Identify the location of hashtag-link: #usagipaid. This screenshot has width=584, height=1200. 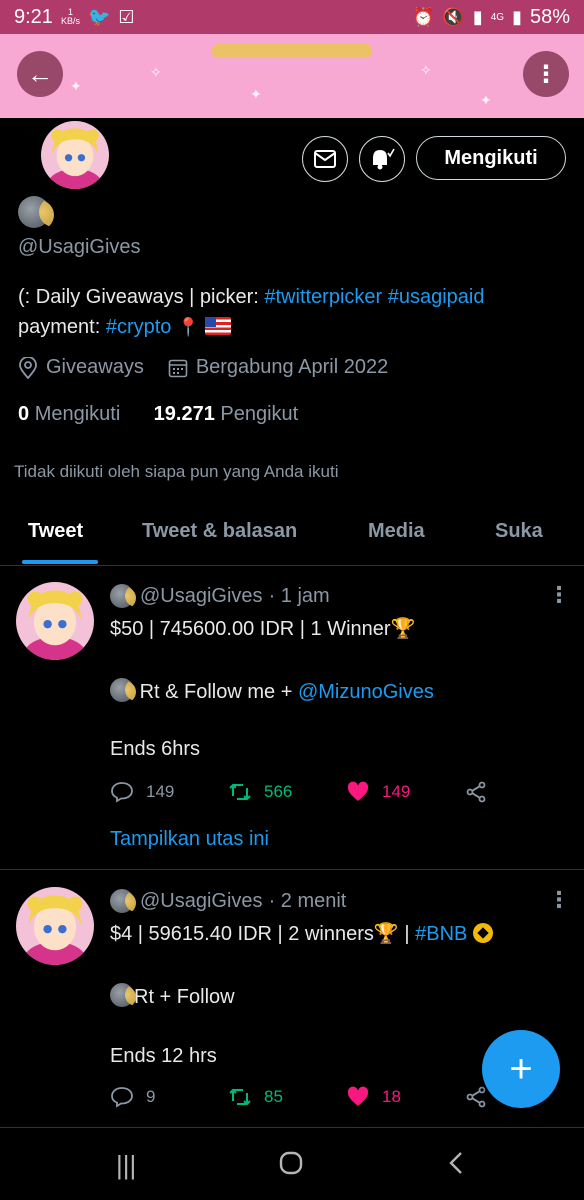
(436, 297).